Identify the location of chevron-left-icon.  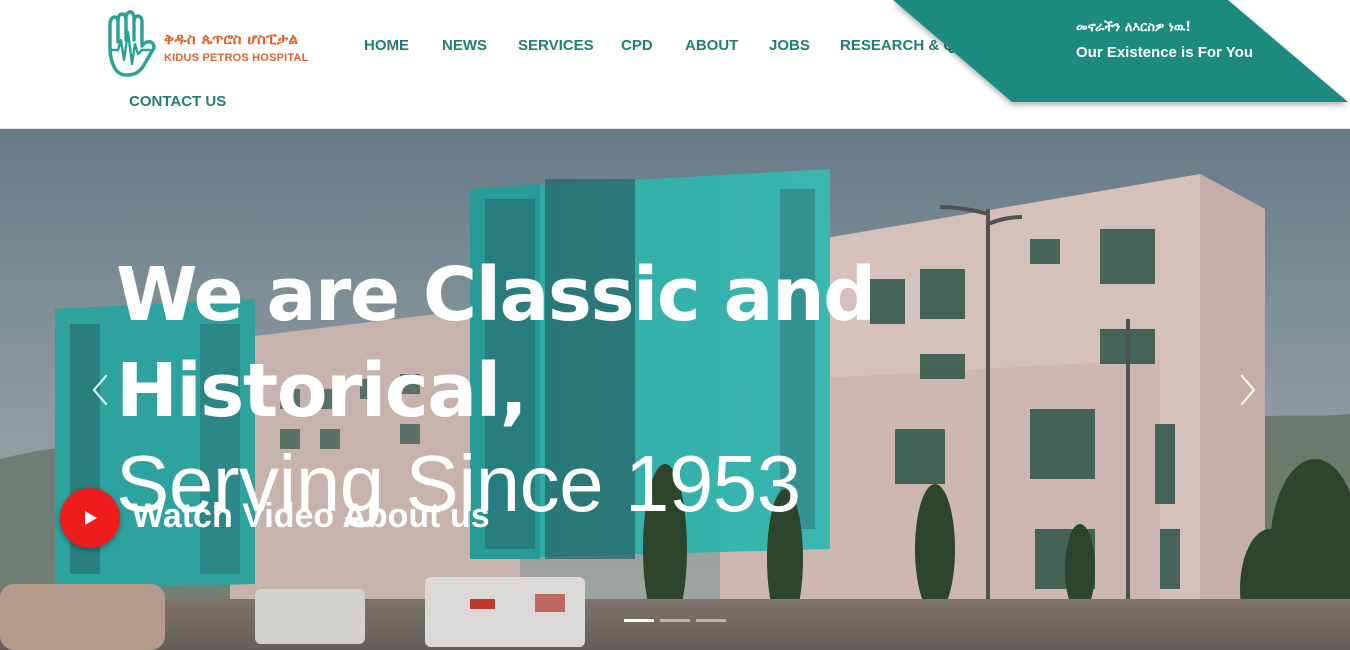
(100, 390).